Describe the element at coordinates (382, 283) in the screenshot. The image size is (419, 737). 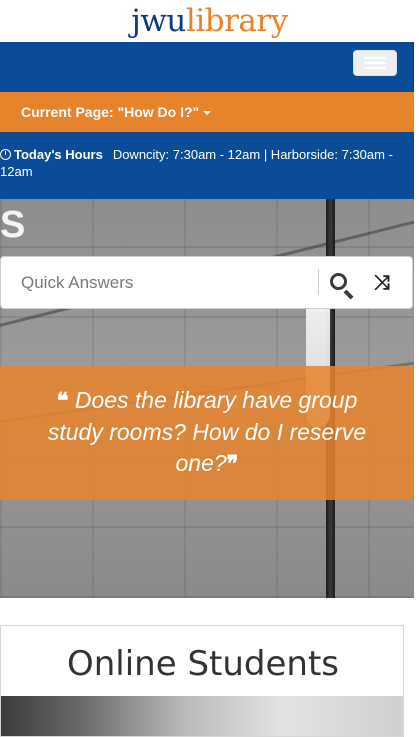
I see `shuffle-icon: ⤨` at that location.